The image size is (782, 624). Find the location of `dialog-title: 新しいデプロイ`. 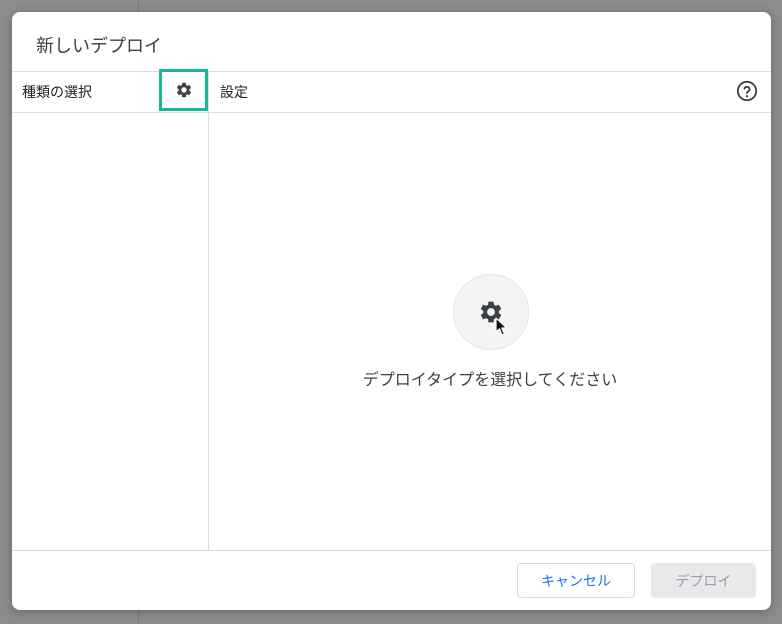

dialog-title: 新しいデプロイ is located at coordinates (99, 46).